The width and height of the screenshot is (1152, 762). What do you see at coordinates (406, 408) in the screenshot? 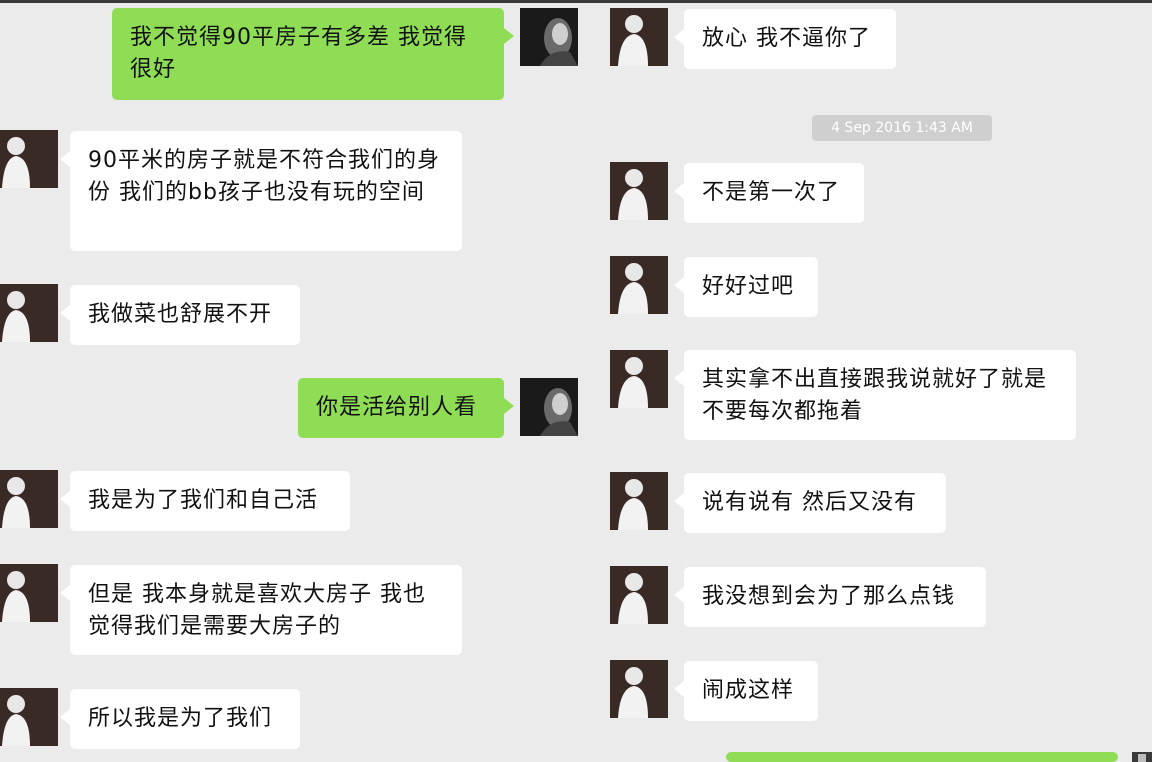
I see `message-bubble-outgoing: 你是活给别人看` at bounding box center [406, 408].